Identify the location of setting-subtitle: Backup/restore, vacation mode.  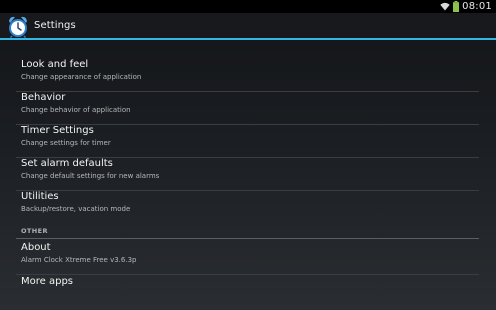
(76, 209).